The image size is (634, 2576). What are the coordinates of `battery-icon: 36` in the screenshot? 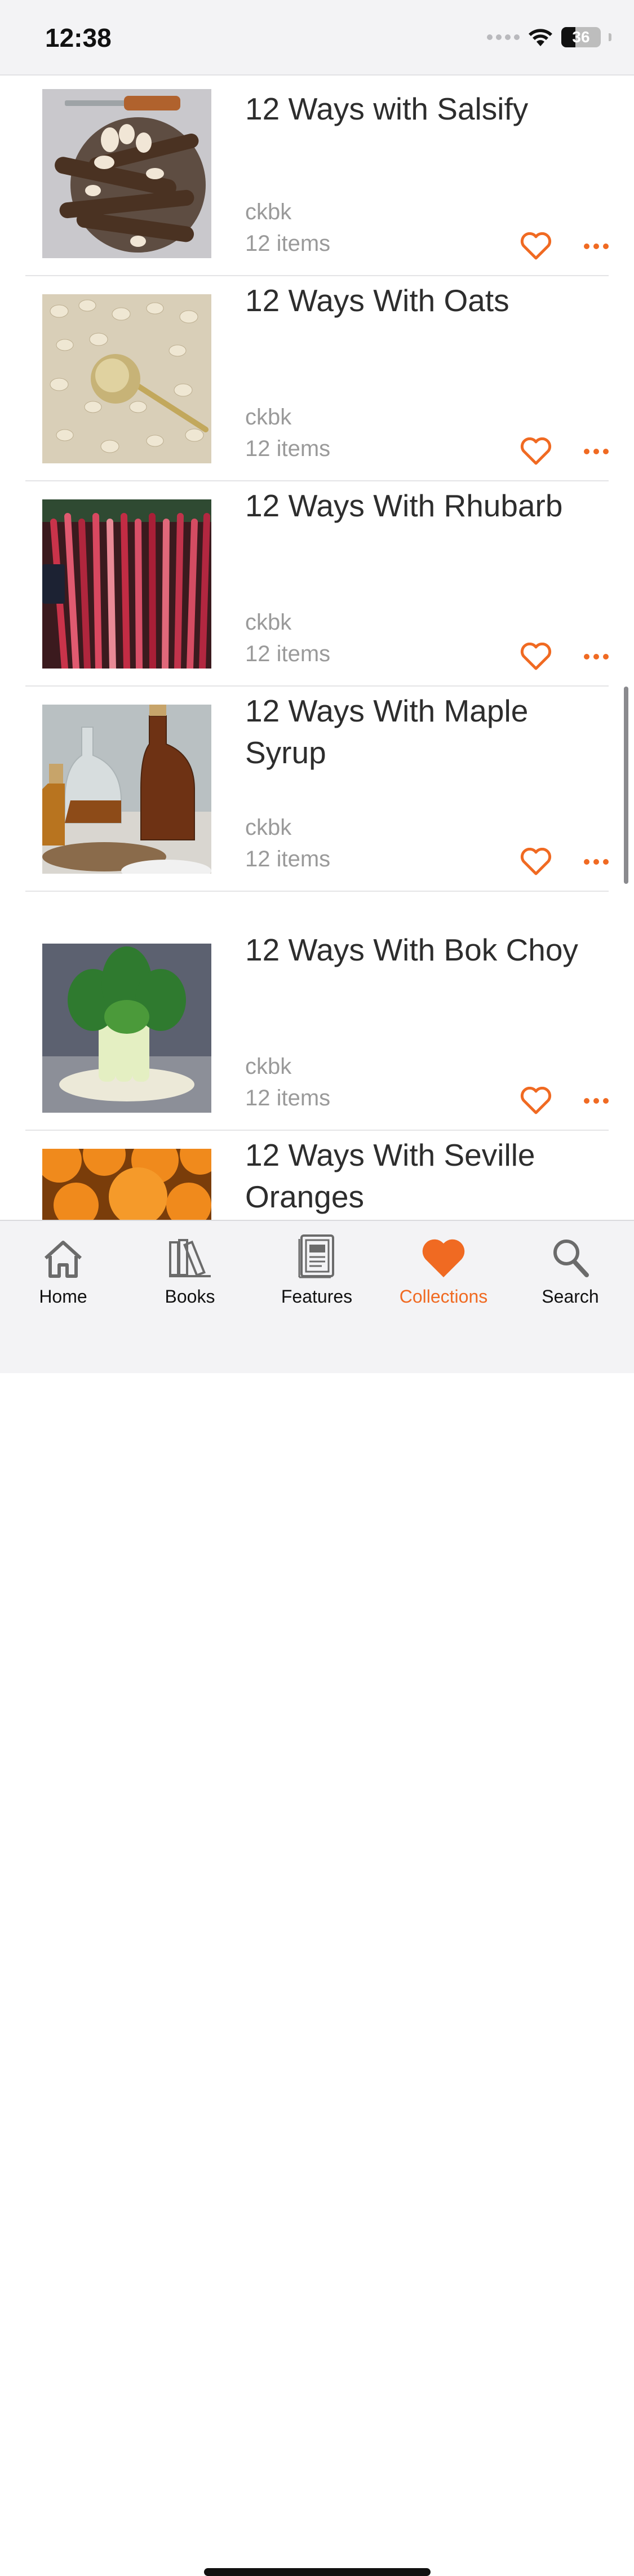 It's located at (581, 37).